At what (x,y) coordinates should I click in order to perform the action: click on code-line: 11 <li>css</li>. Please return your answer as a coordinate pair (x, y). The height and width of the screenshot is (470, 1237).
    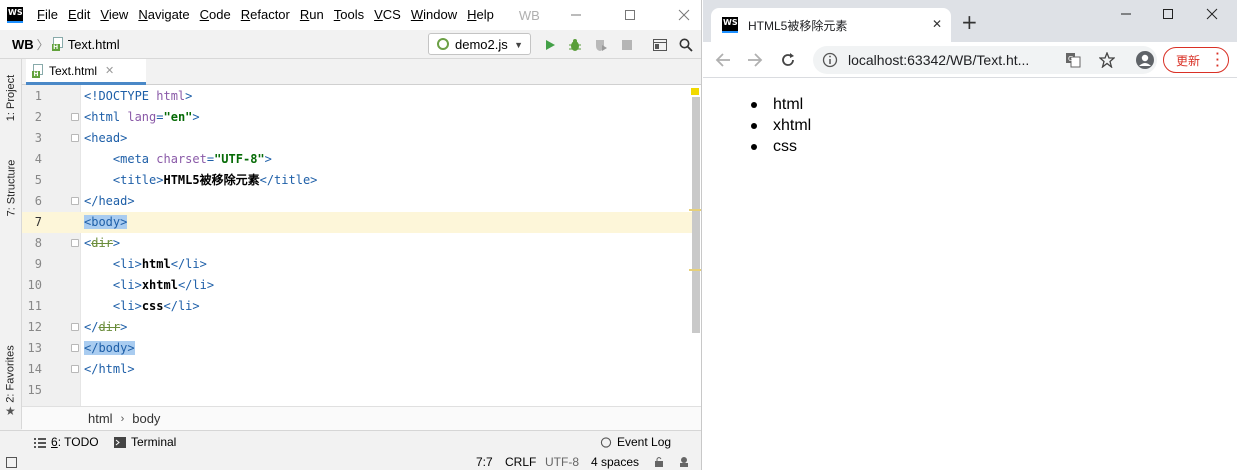
    Looking at the image, I should click on (357, 306).